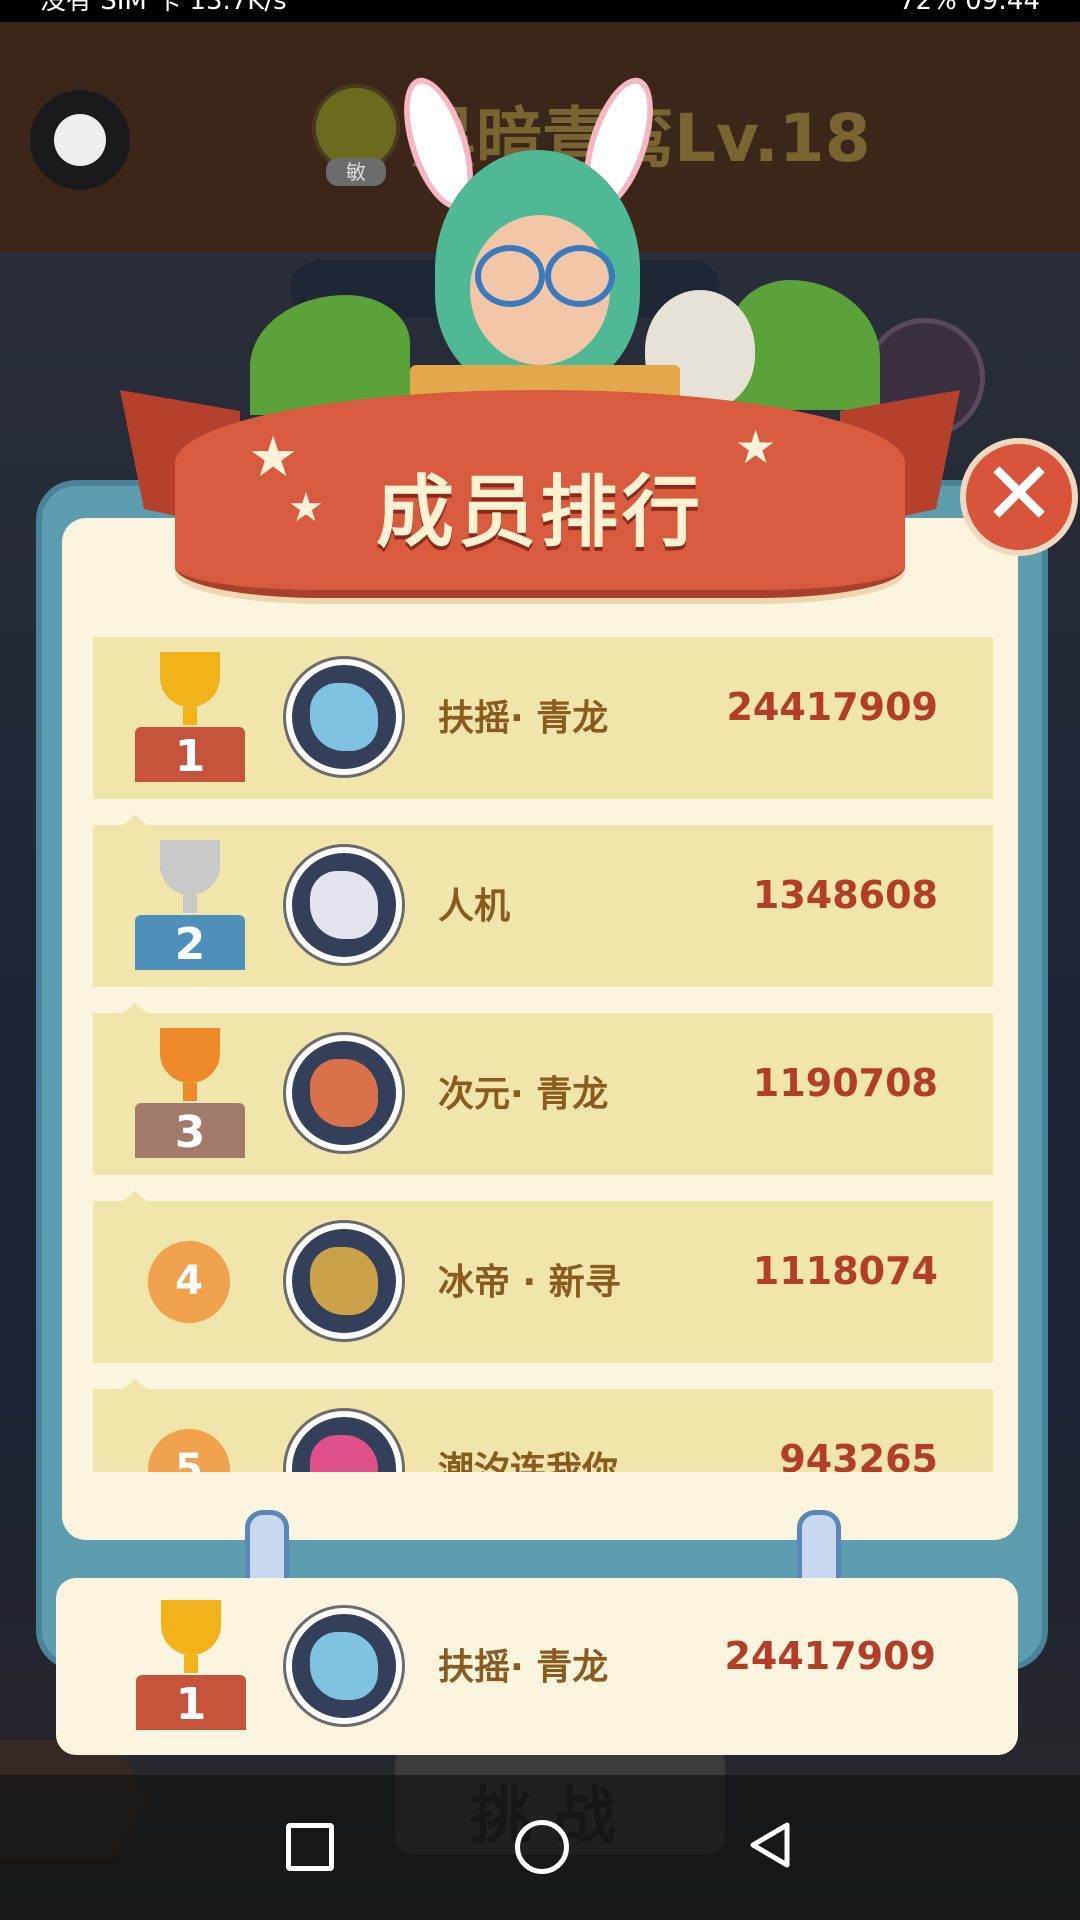  What do you see at coordinates (356, 135) in the screenshot?
I see `background-level-badge: 敏` at bounding box center [356, 135].